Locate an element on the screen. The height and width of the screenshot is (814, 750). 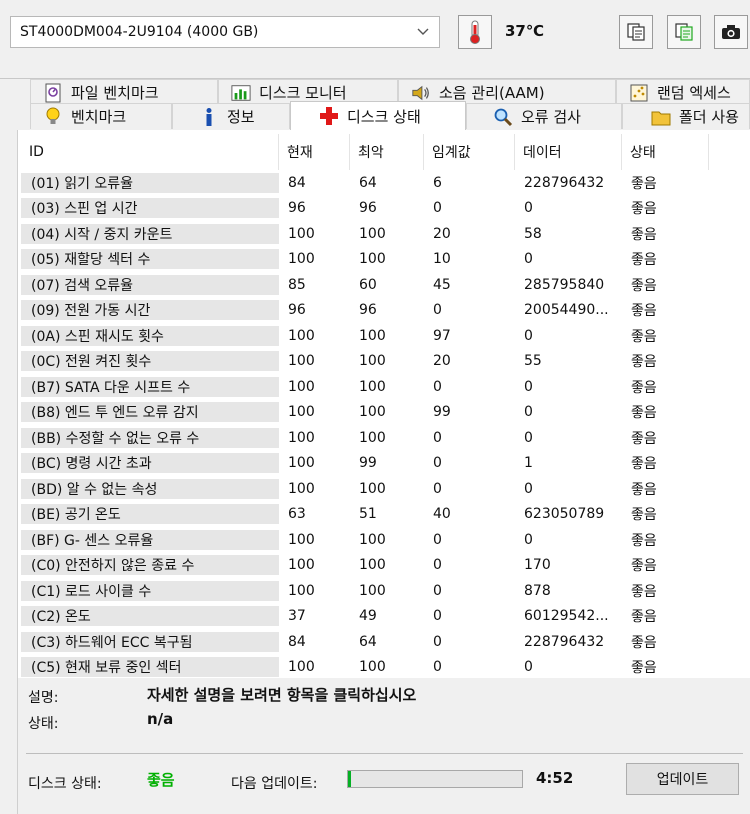
cell-id: (BB) 수정할 수 없는 오류 수 is located at coordinates (150, 437).